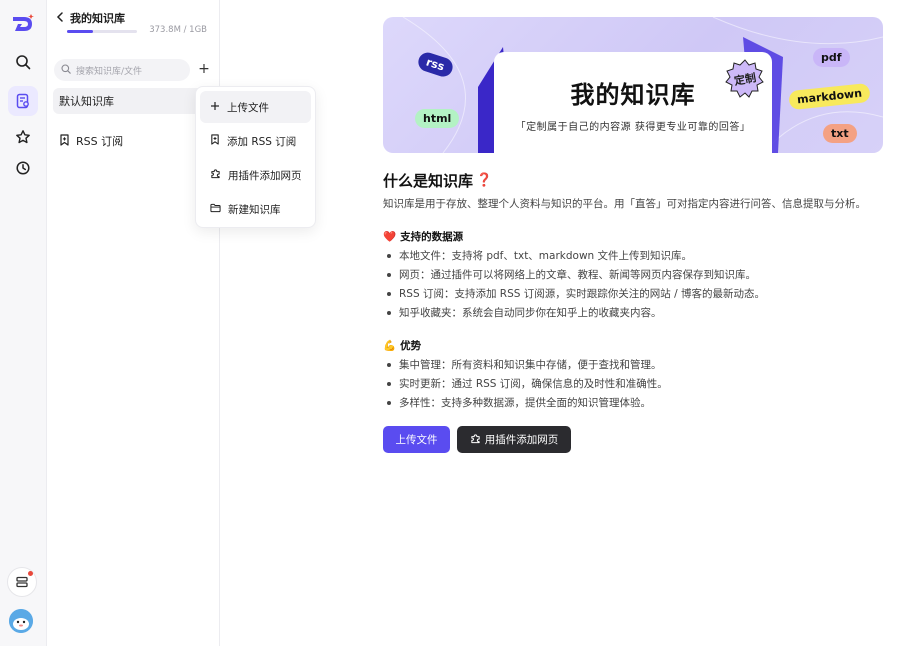  What do you see at coordinates (22, 582) in the screenshot?
I see `layers-icon` at bounding box center [22, 582].